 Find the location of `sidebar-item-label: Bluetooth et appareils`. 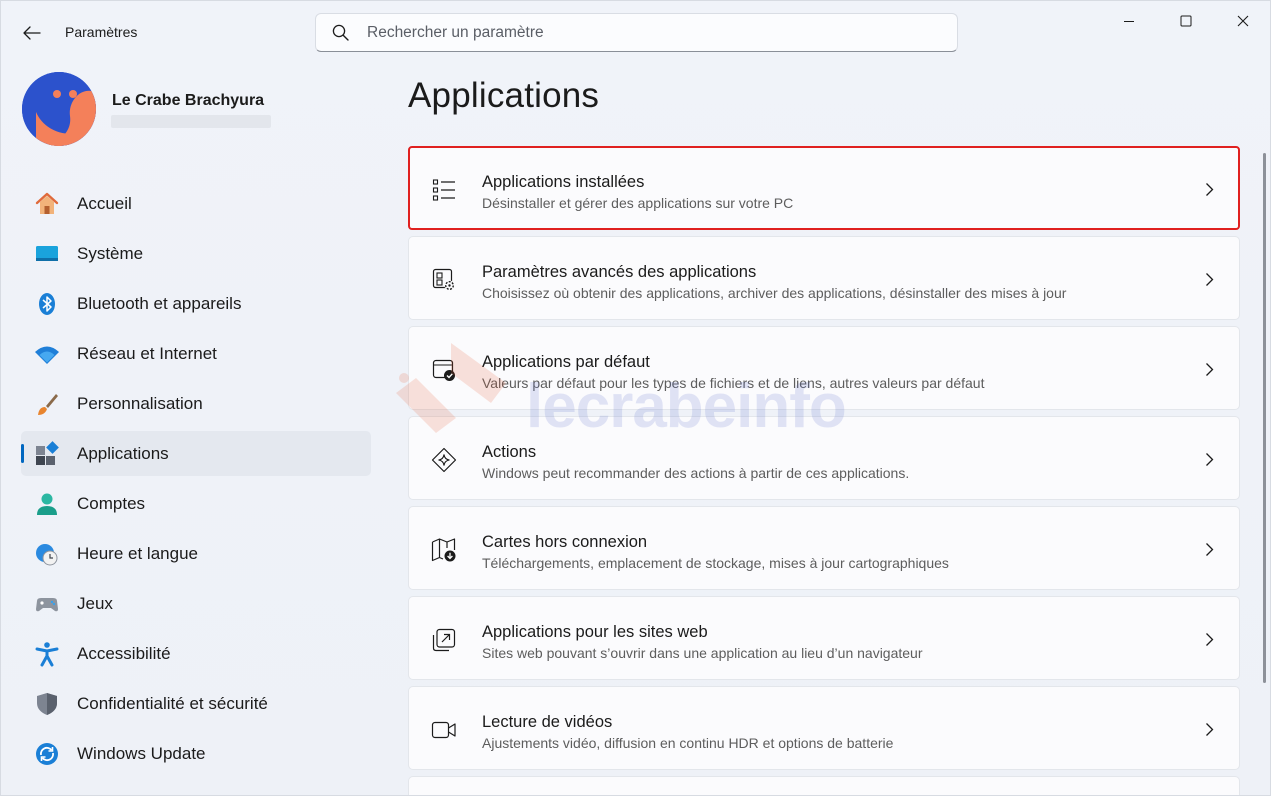

sidebar-item-label: Bluetooth et appareils is located at coordinates (159, 303).